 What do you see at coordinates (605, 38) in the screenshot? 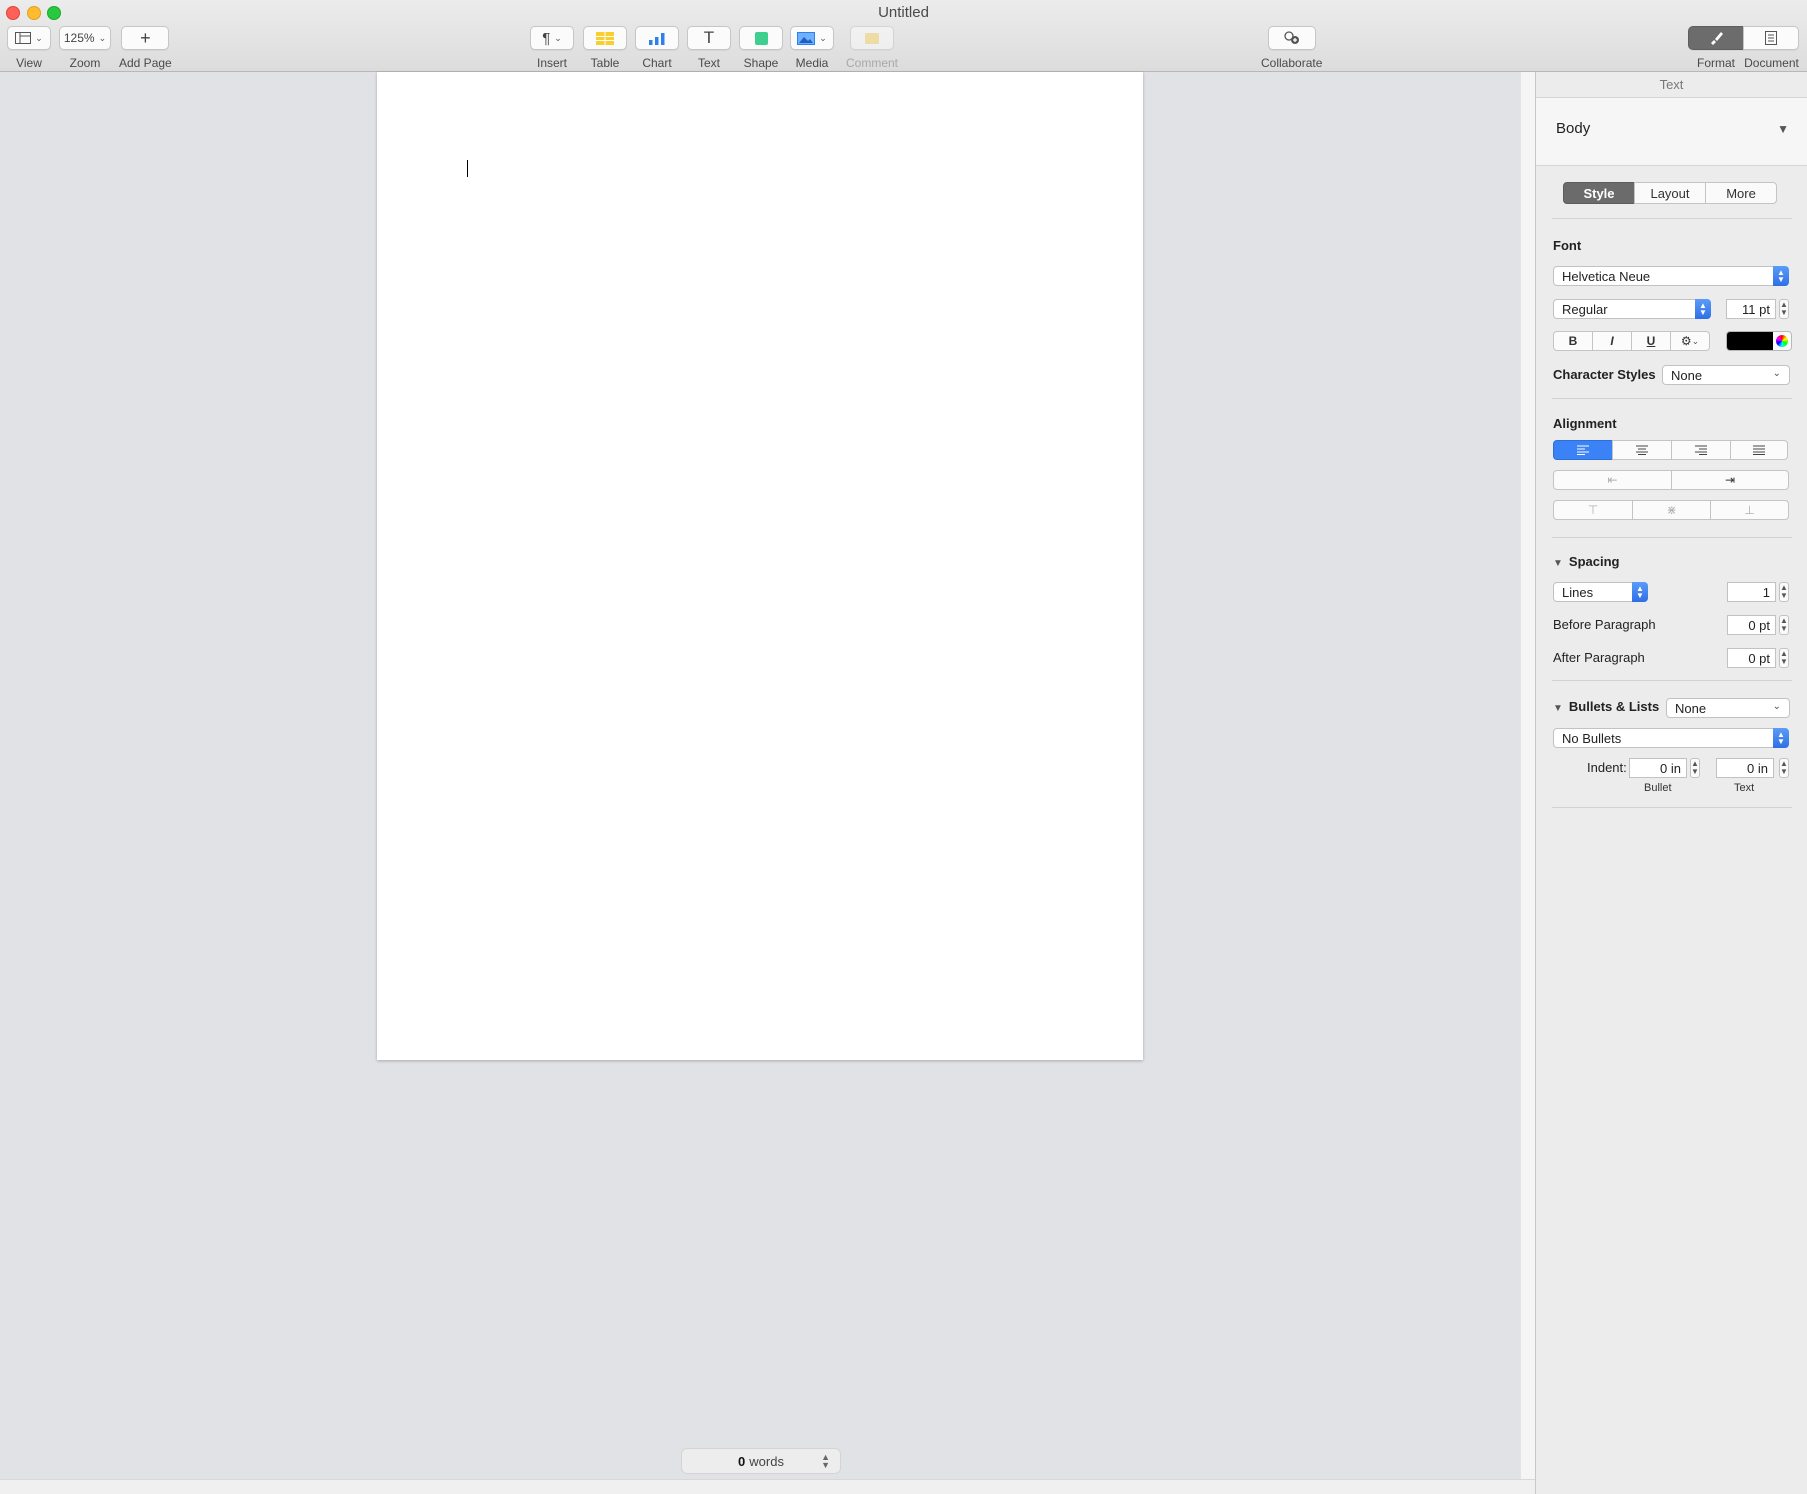
I see `table-button` at bounding box center [605, 38].